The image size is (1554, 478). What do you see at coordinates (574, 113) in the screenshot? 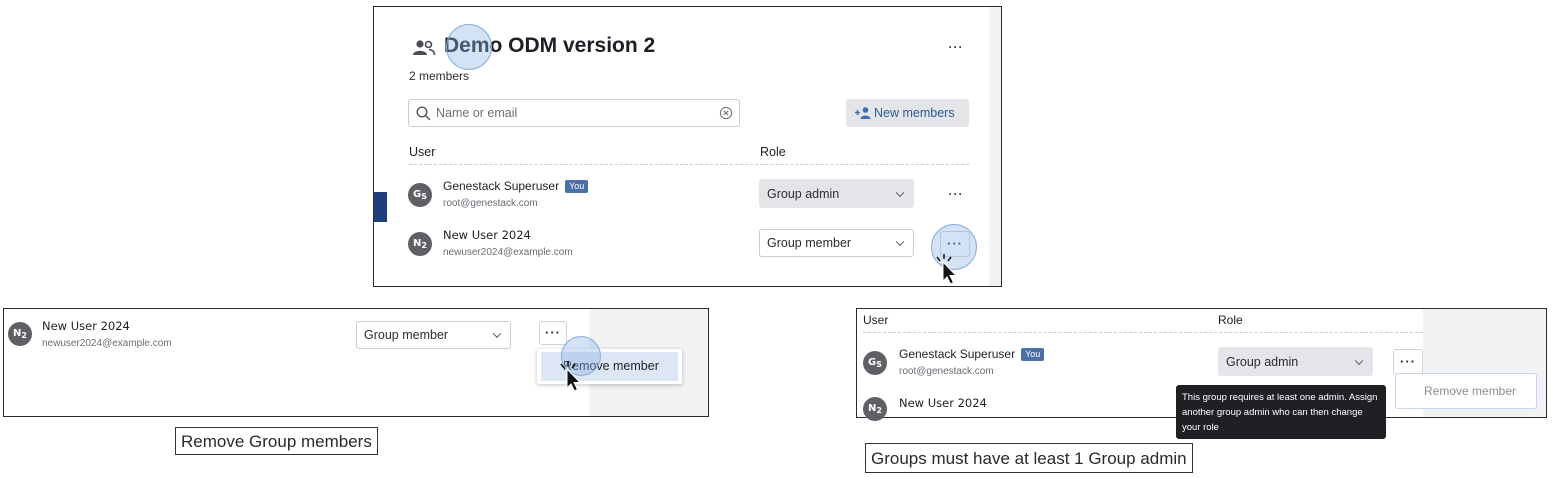
I see `search-input: Name or email` at bounding box center [574, 113].